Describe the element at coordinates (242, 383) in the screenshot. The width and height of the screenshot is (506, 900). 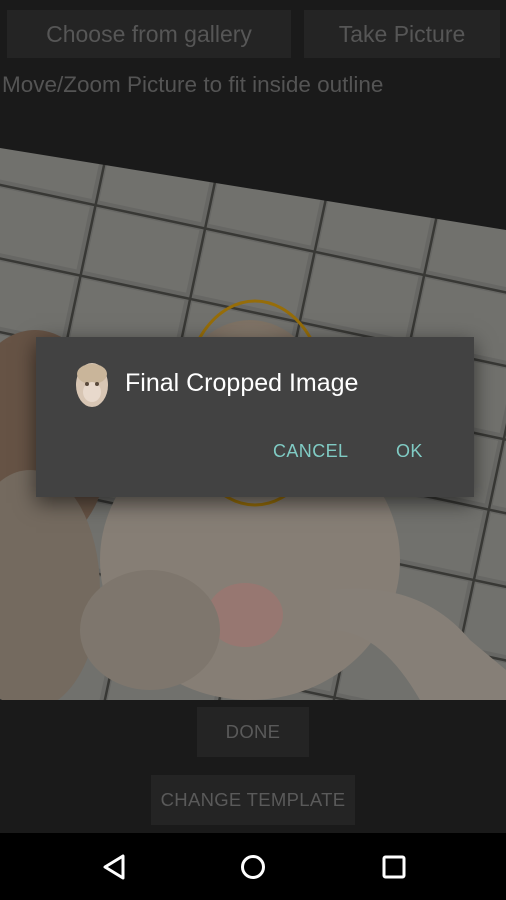
I see `dialog-title: Final Cropped Image` at that location.